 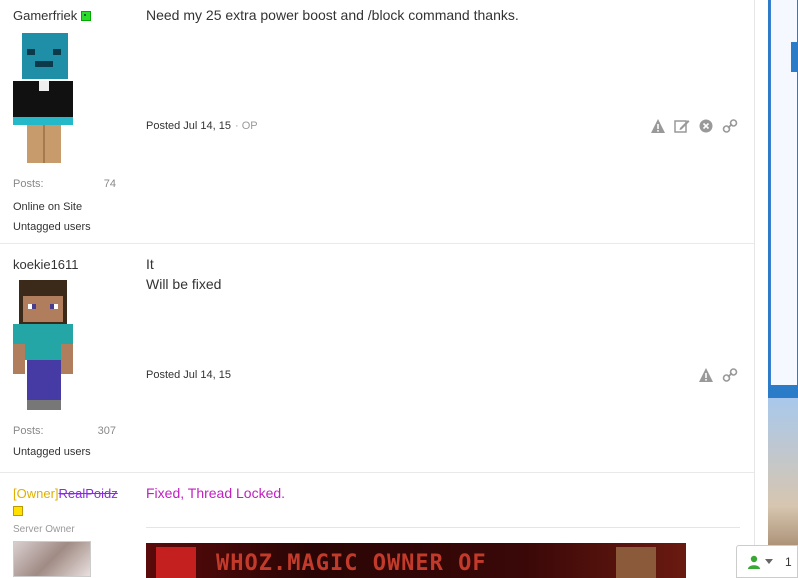 I want to click on post-text-line: It, so click(x=150, y=264).